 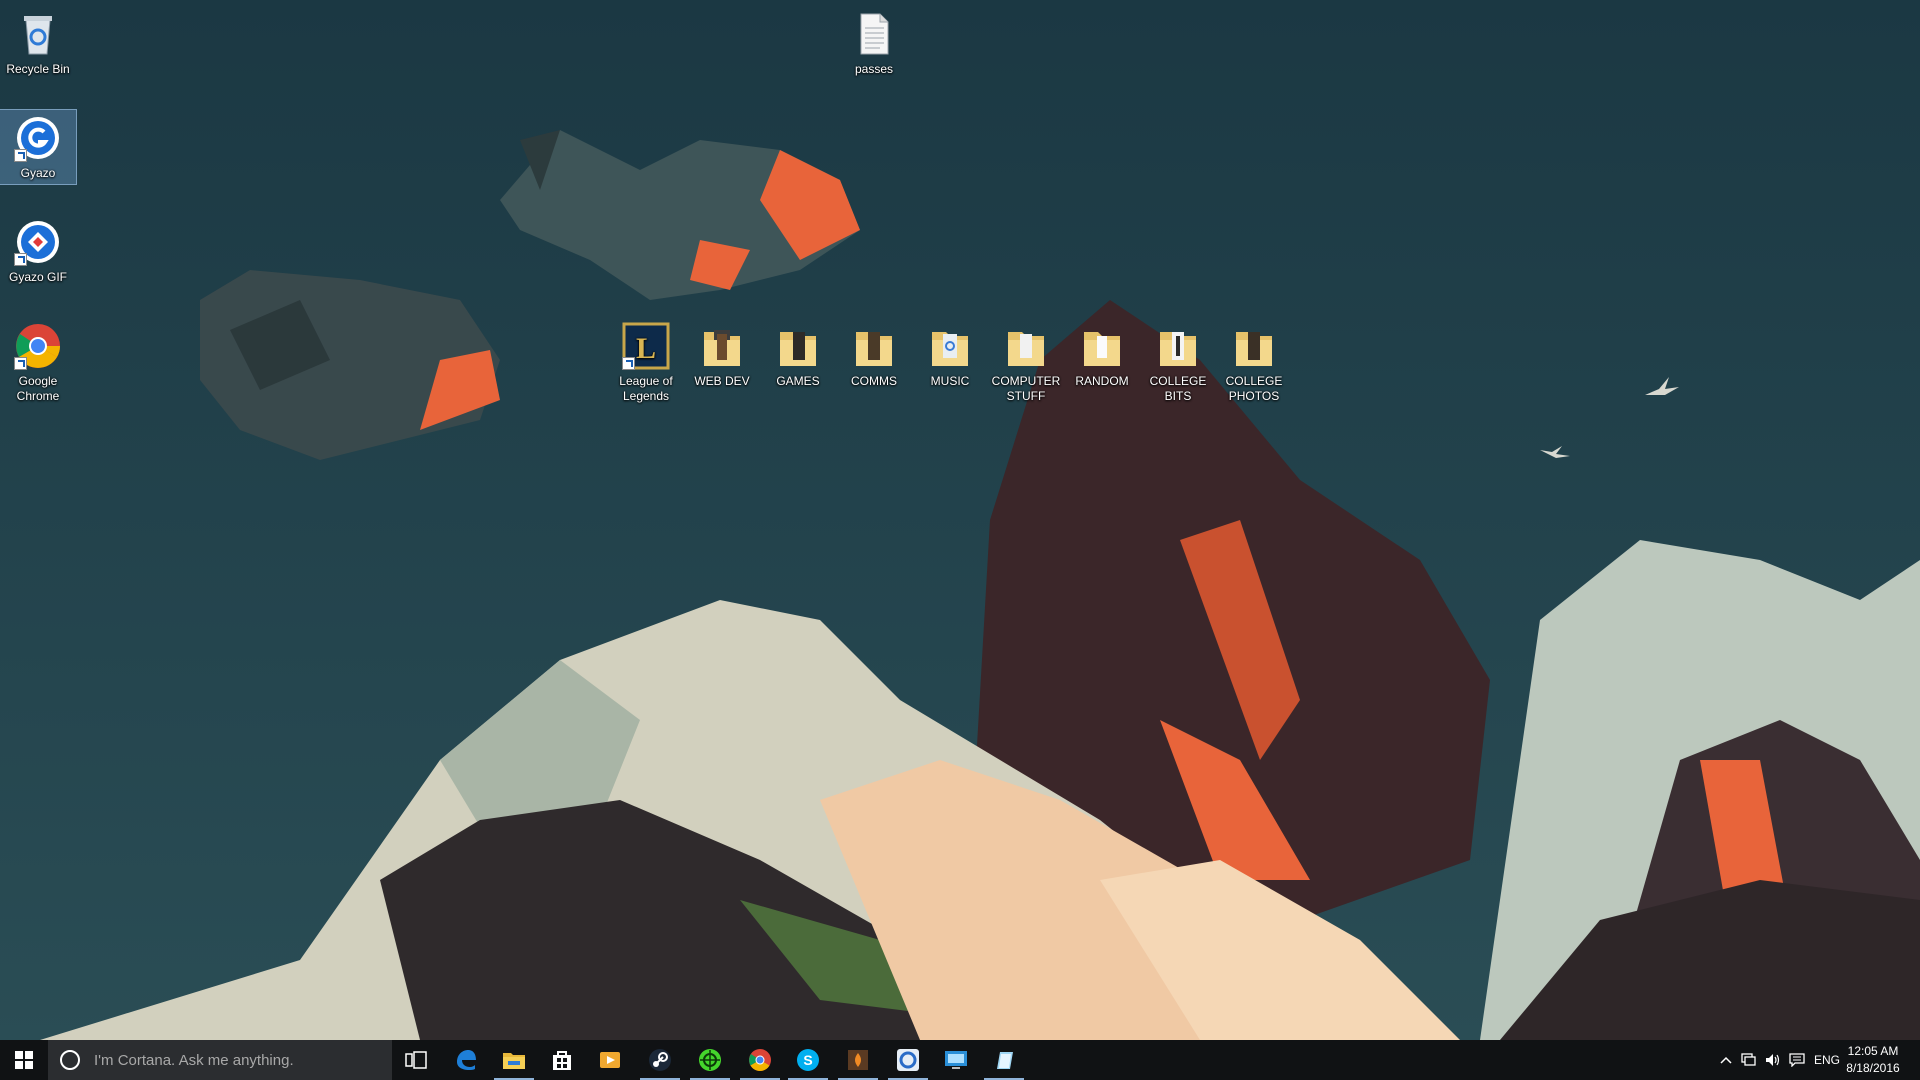 I want to click on desktop-icon-label: MUSIC, so click(x=950, y=381).